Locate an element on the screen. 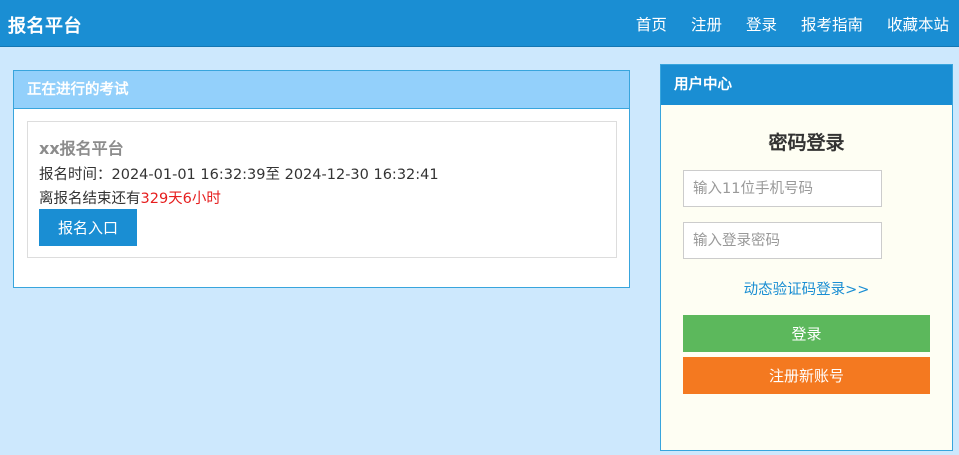  main-nav: 首页 注册 登录 报考指南 收藏本站 is located at coordinates (792, 23).